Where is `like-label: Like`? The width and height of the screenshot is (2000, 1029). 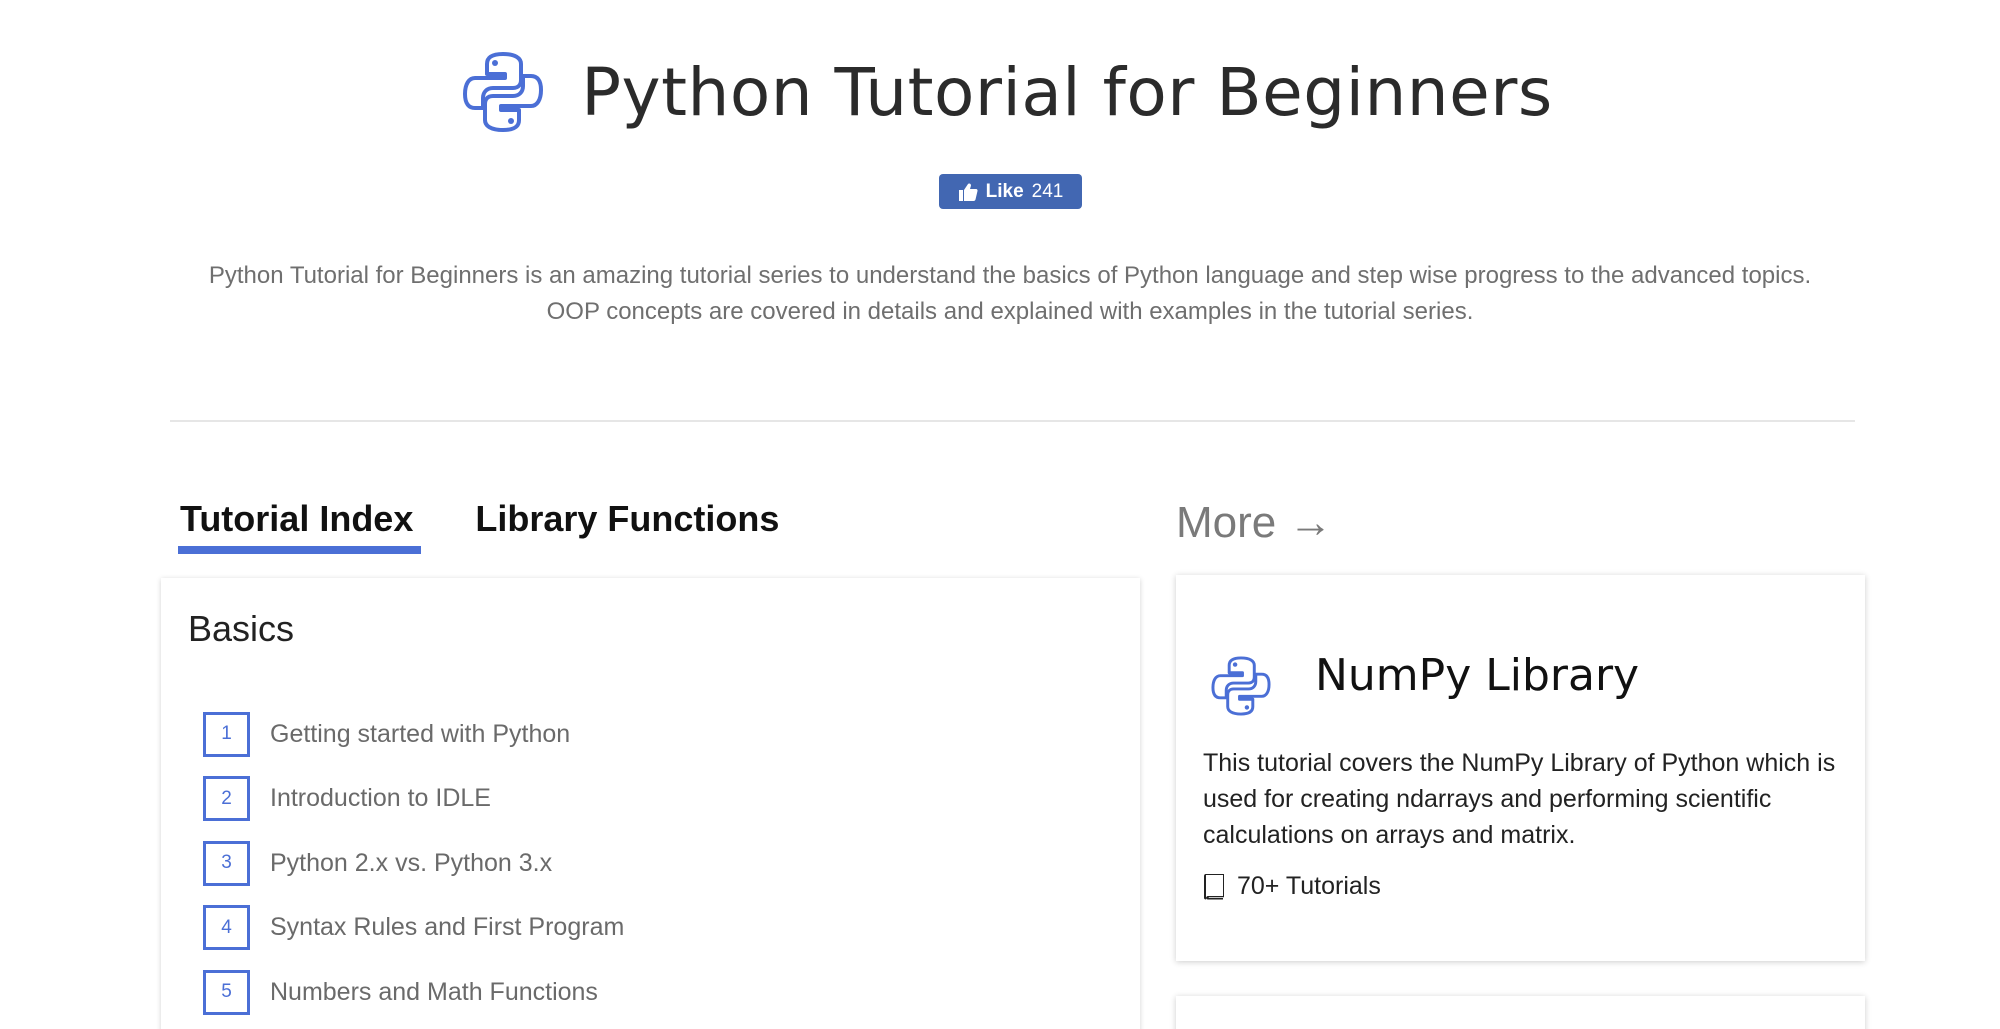
like-label: Like is located at coordinates (1004, 191).